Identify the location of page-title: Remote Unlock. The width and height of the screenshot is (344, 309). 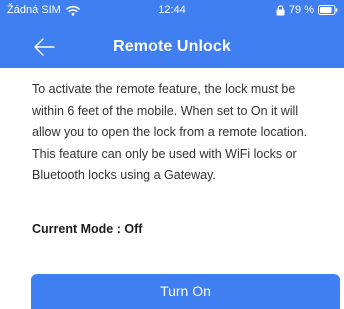
(172, 46).